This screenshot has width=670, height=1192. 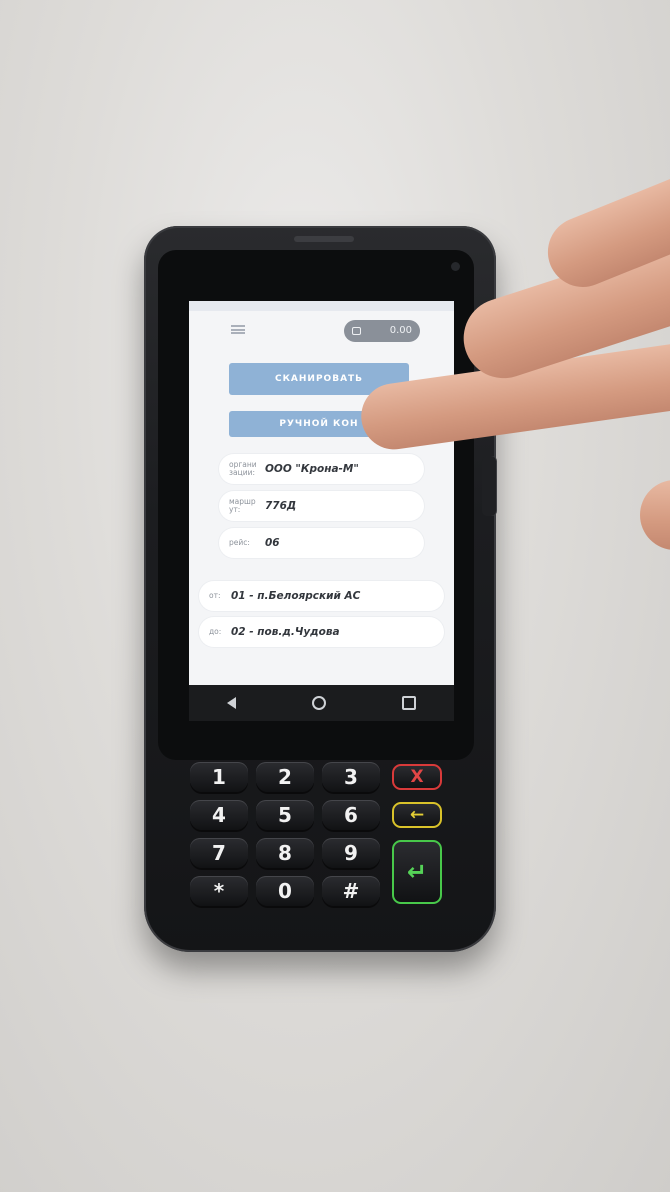 What do you see at coordinates (285, 777) in the screenshot?
I see `key-2: 2` at bounding box center [285, 777].